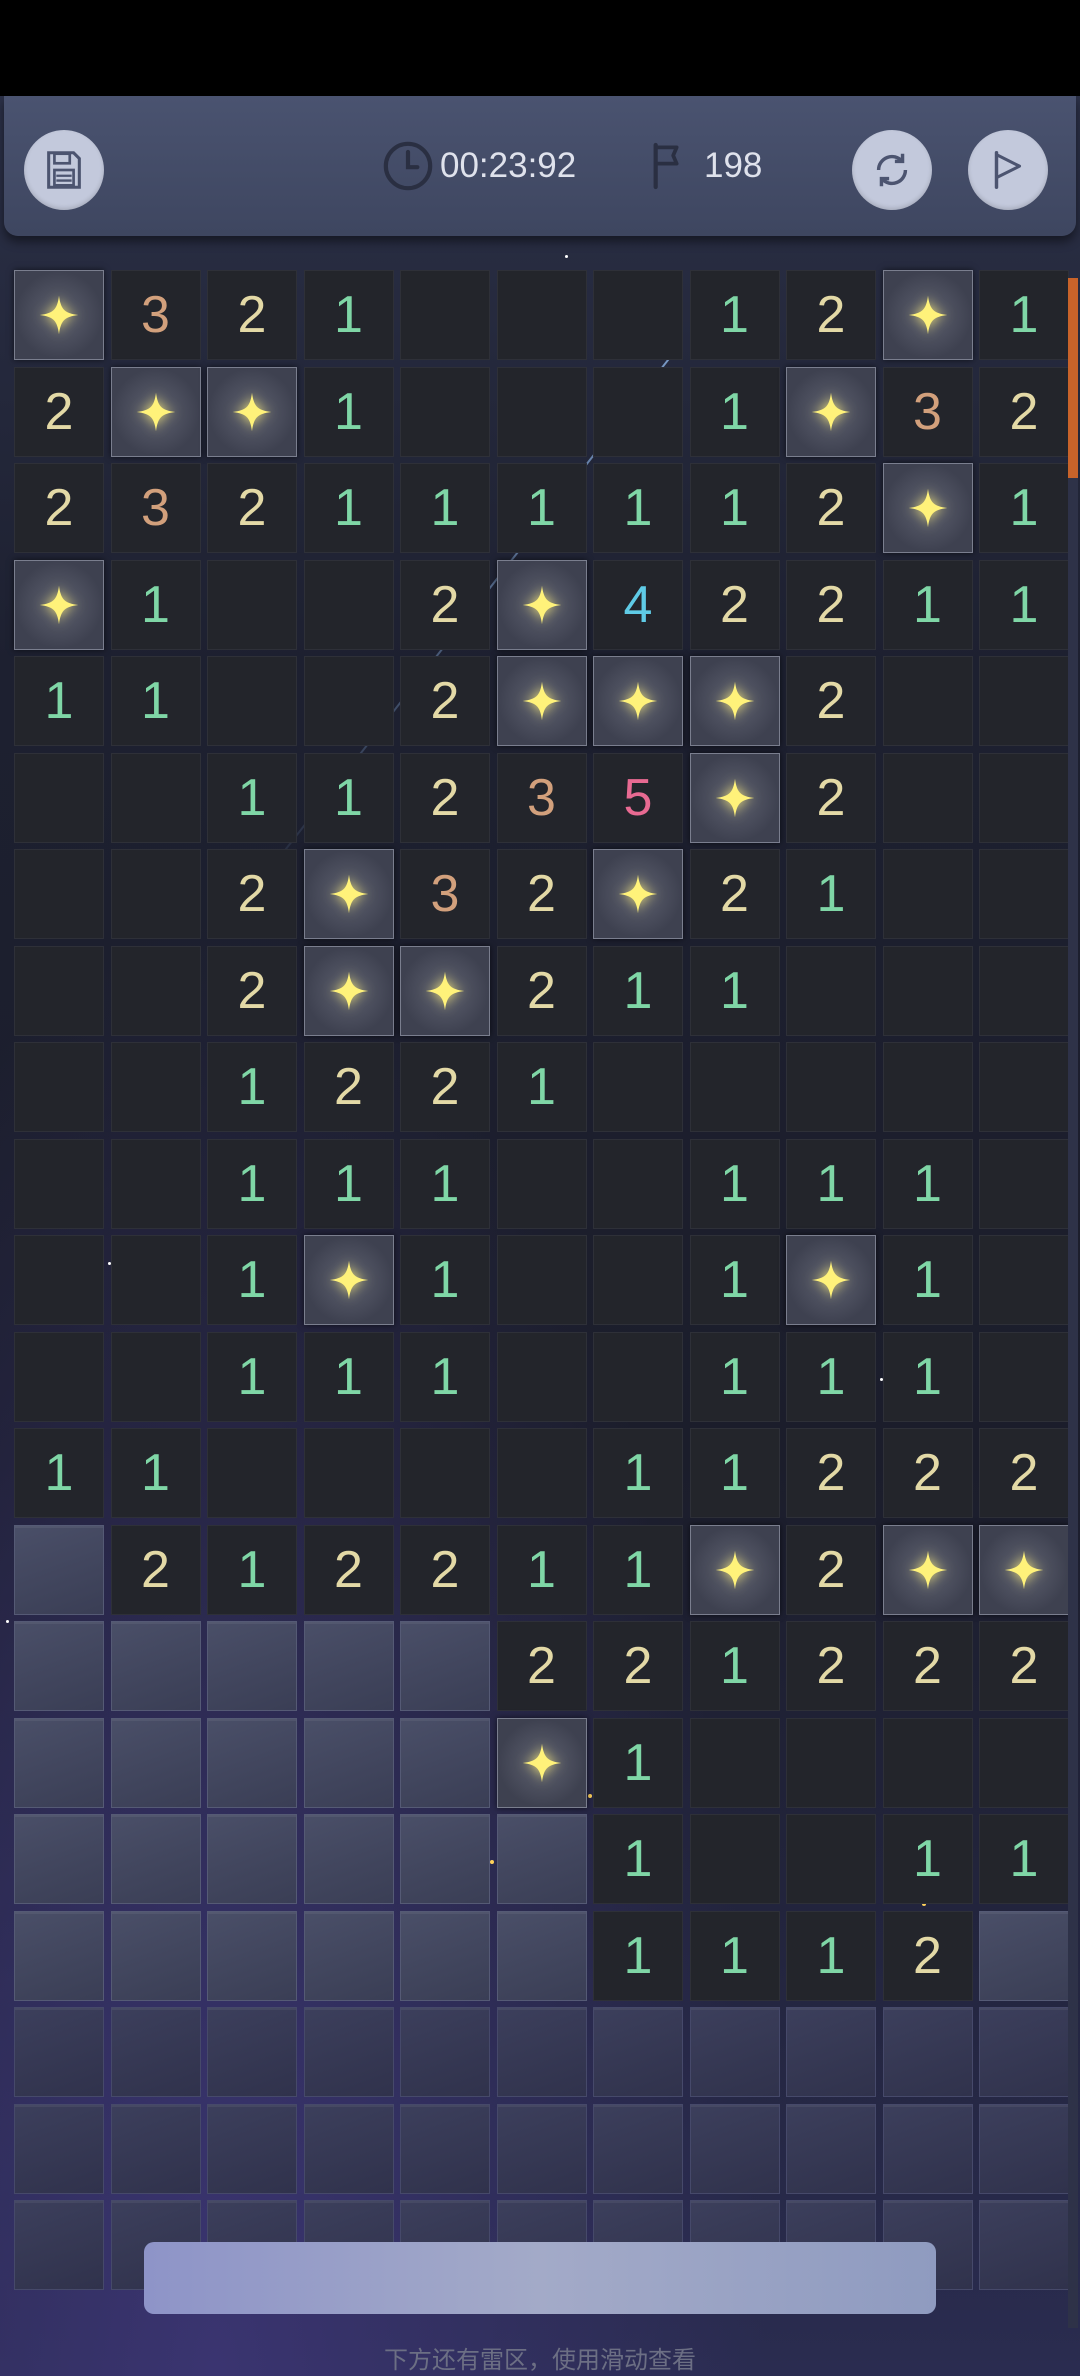  Describe the element at coordinates (1073, 378) in the screenshot. I see `board-scrollbar-thumb` at that location.